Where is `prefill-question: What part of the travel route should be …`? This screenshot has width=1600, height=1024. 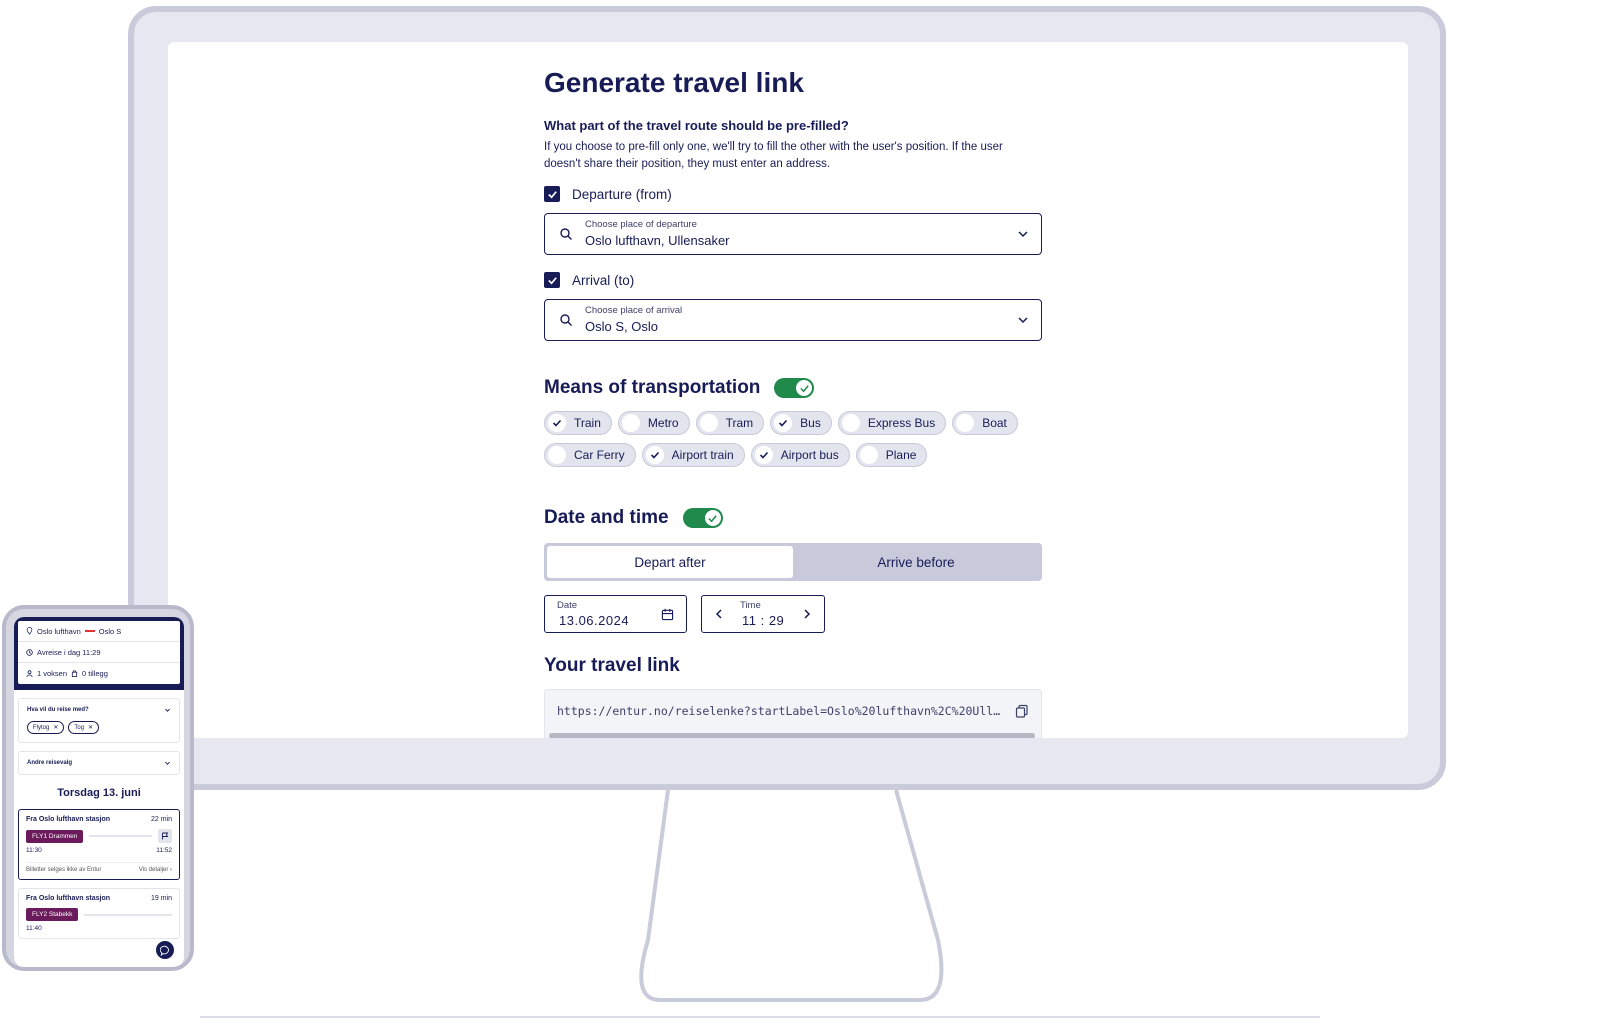
prefill-question: What part of the travel route should be … is located at coordinates (696, 125).